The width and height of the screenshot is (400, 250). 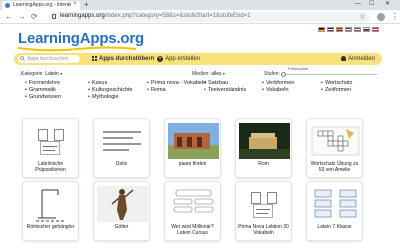 I want to click on app-tile: Wer wird Millionär? Latein Cursus, so click(x=192, y=211).